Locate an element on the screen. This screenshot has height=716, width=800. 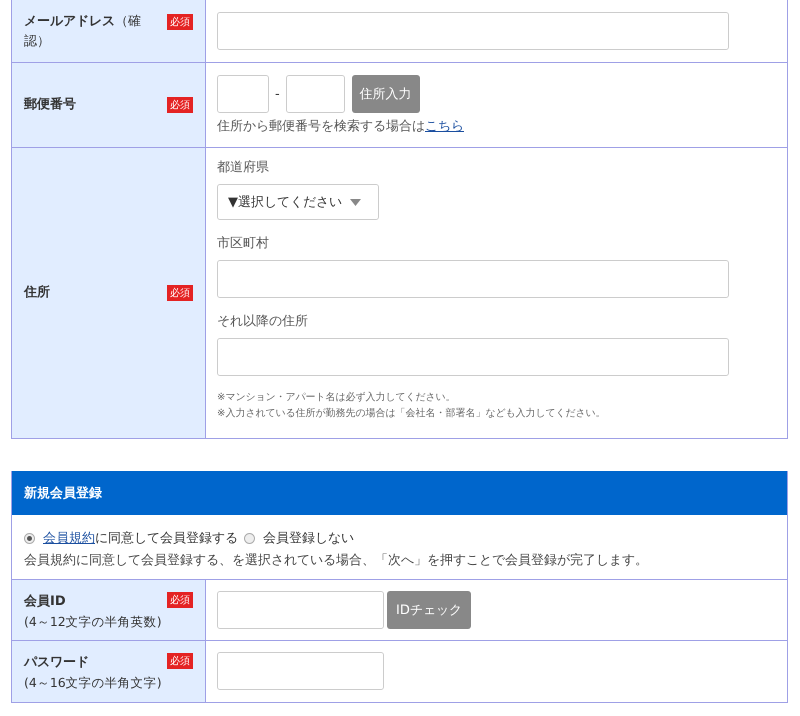
radio-option: 会員登録しない is located at coordinates (299, 538).